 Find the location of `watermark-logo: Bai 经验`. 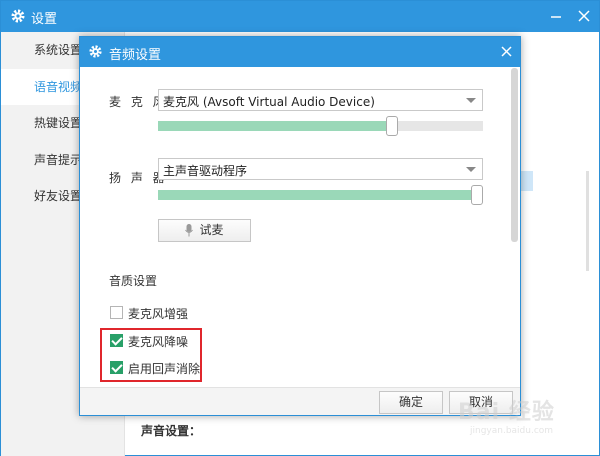

watermark-logo: Bai 经验 is located at coordinates (506, 412).